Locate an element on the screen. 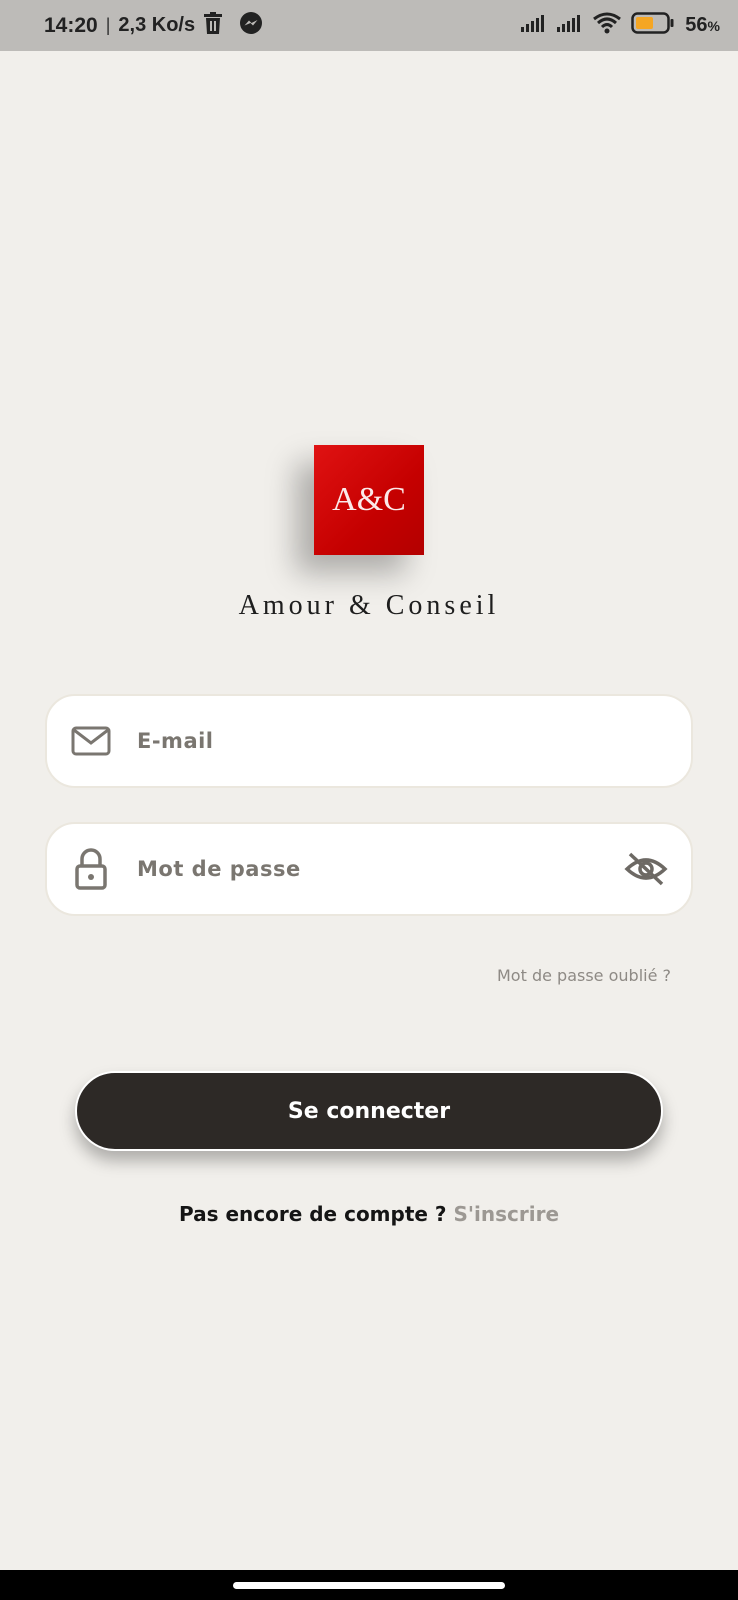  navigation-bar is located at coordinates (369, 1585).